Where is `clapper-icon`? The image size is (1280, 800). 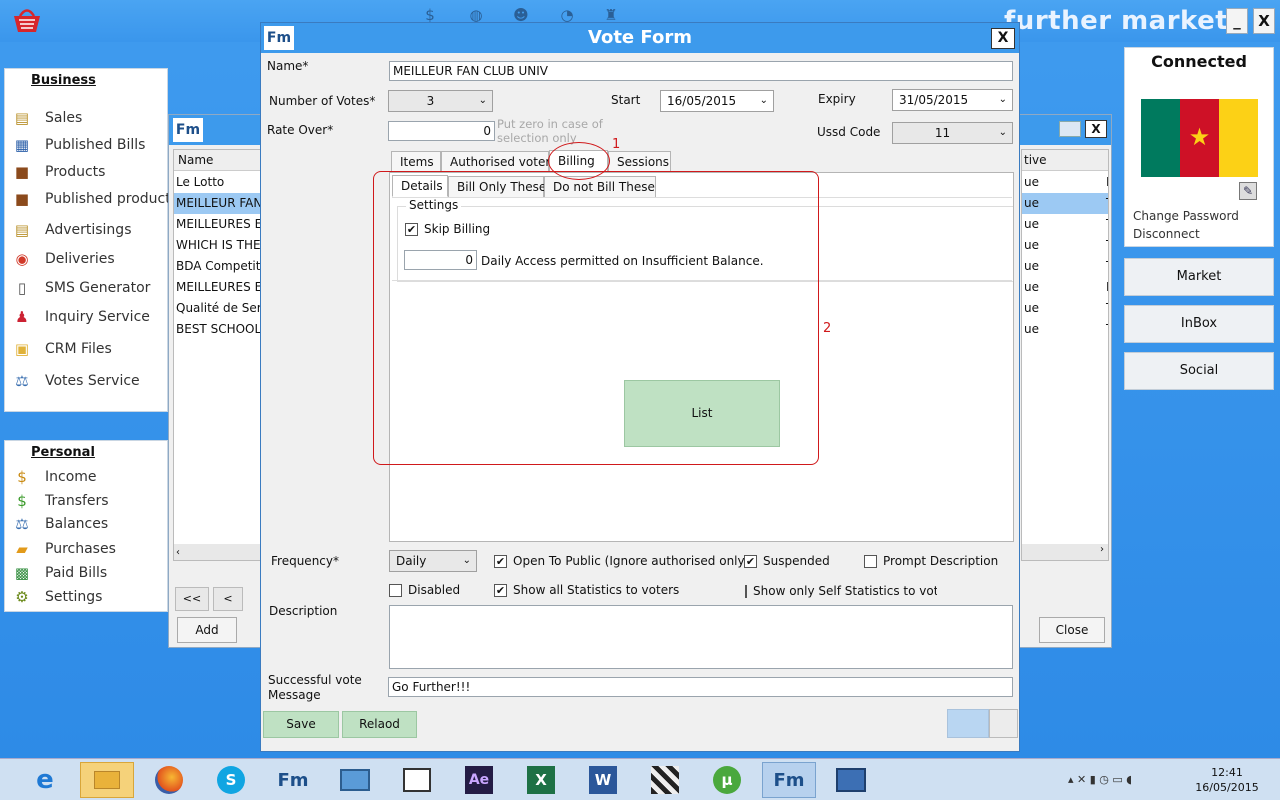 clapper-icon is located at coordinates (665, 780).